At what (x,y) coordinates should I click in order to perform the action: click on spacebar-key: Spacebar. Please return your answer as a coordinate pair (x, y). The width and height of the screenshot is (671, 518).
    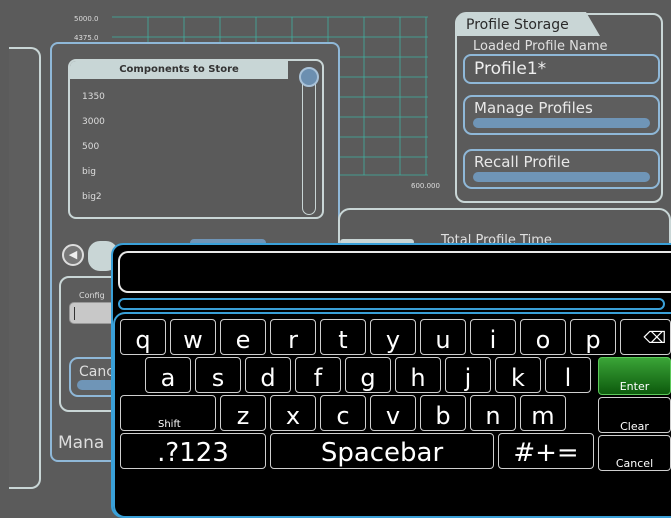
    Looking at the image, I should click on (382, 451).